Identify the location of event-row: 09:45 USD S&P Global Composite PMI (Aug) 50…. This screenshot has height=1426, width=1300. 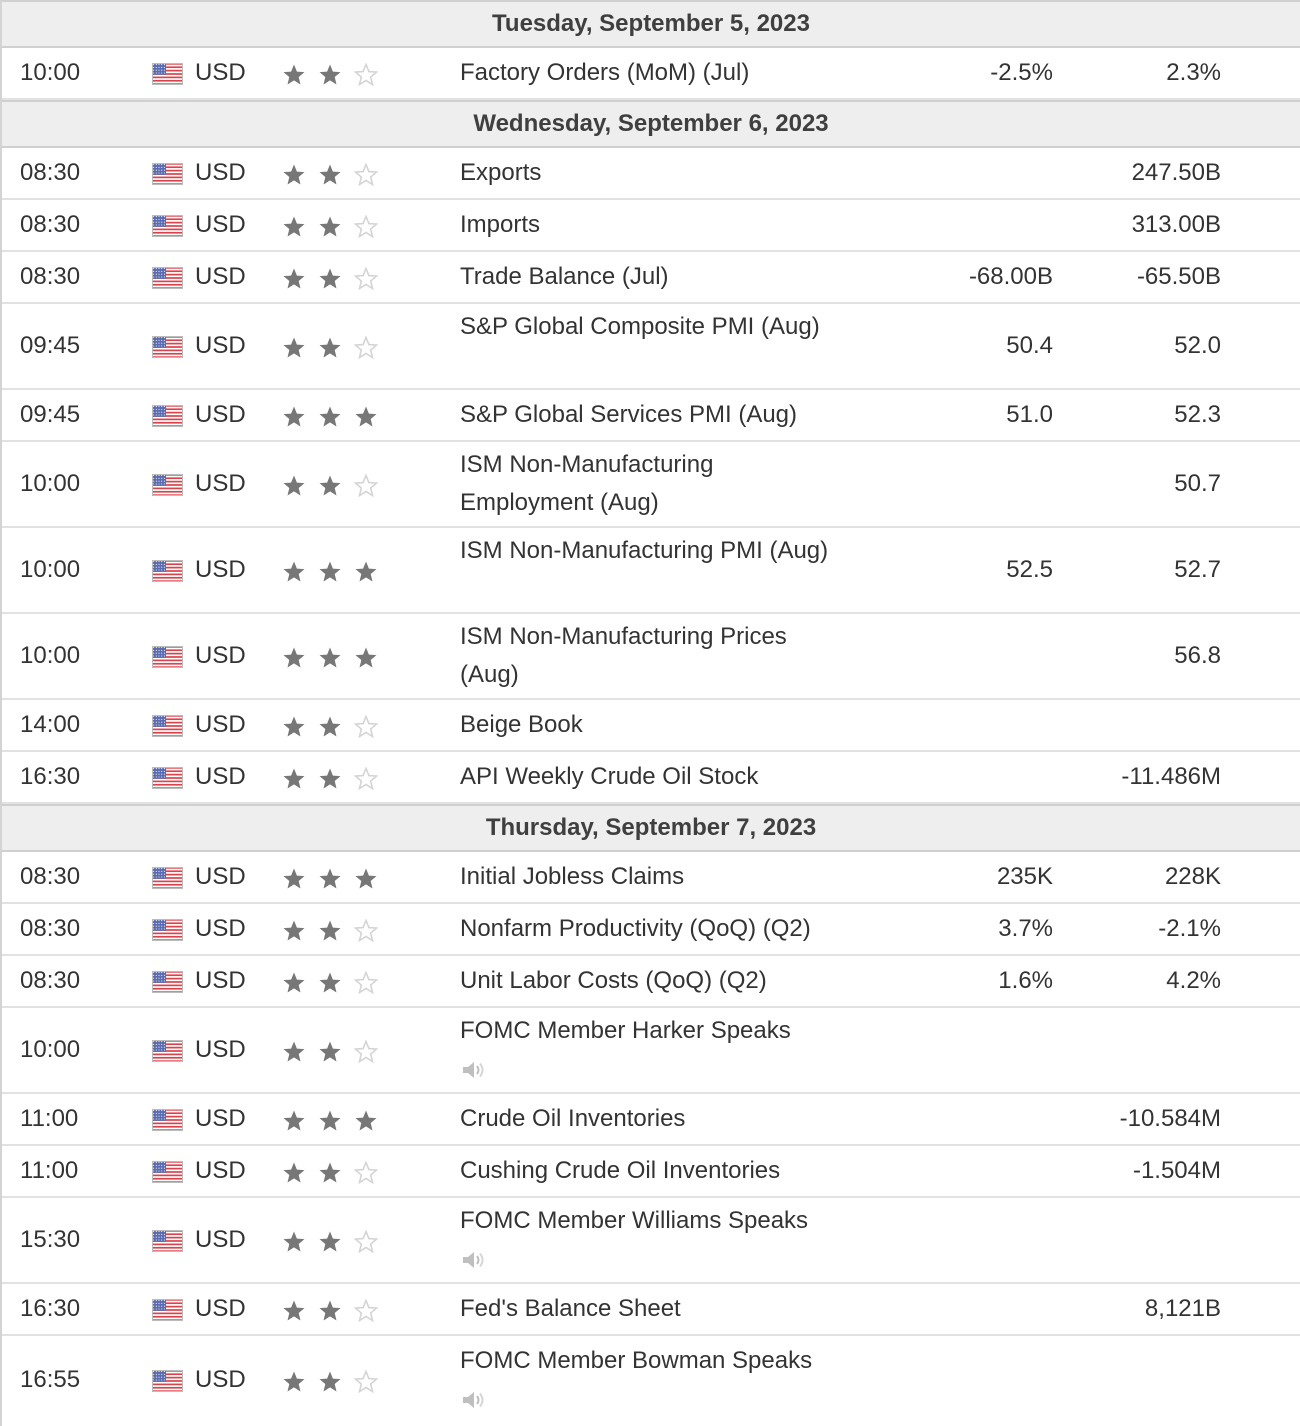
(651, 347).